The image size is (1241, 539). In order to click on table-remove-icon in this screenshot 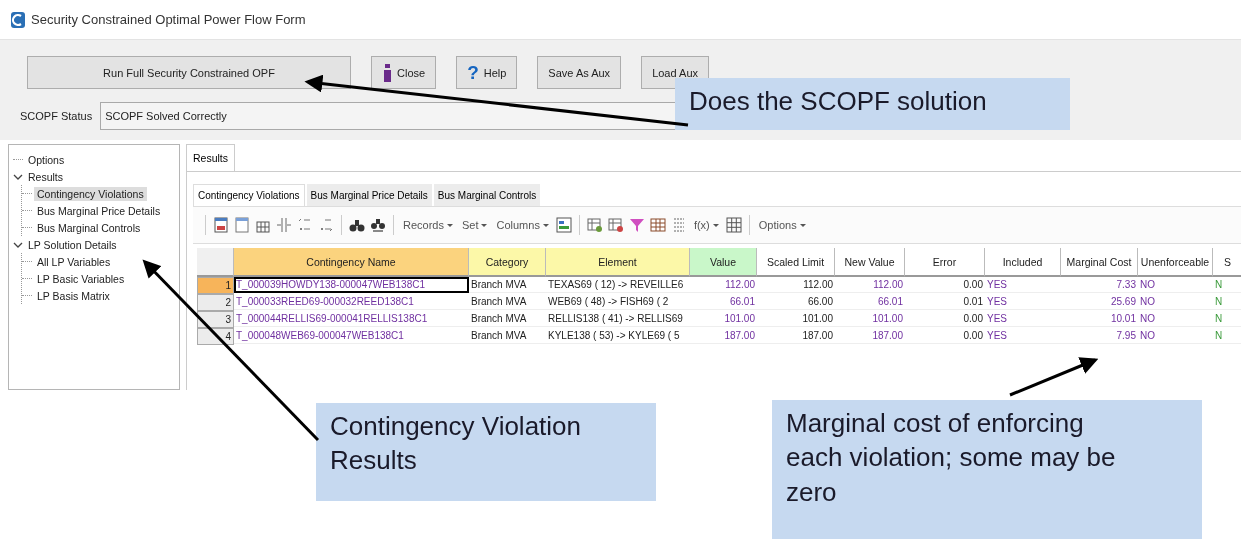, I will do `click(615, 225)`.